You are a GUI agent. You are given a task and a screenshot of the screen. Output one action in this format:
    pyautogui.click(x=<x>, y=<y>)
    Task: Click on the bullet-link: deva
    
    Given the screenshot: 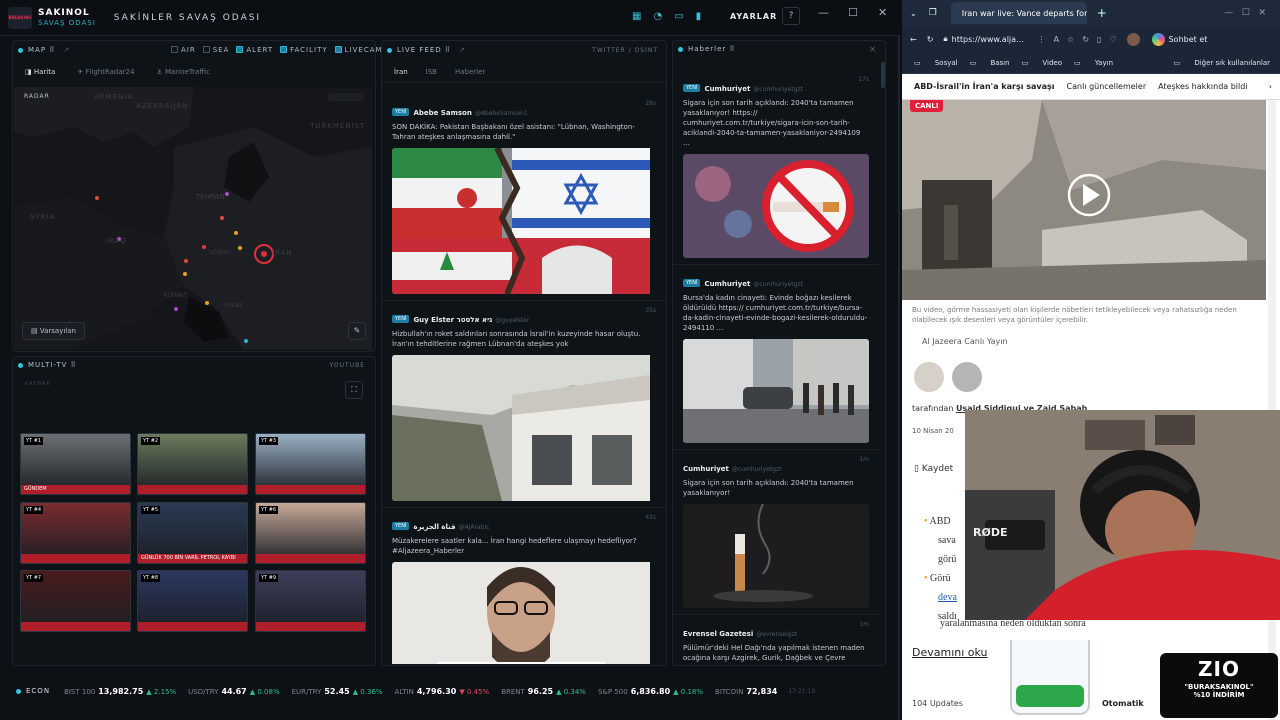 What is the action you would take?
    pyautogui.click(x=940, y=597)
    